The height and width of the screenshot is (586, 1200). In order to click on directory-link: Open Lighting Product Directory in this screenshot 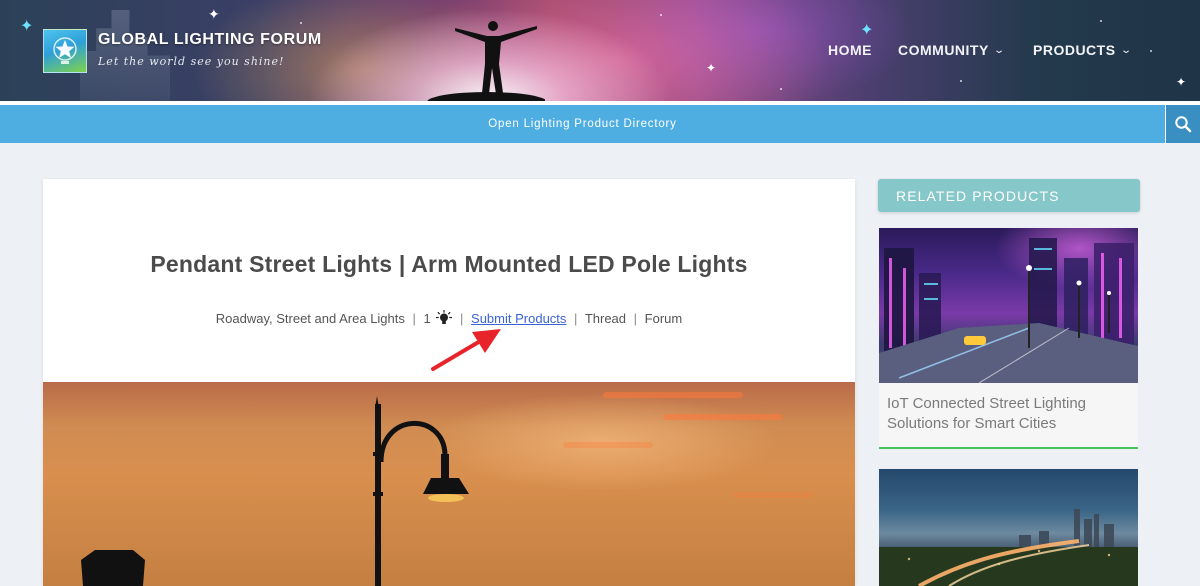, I will do `click(582, 124)`.